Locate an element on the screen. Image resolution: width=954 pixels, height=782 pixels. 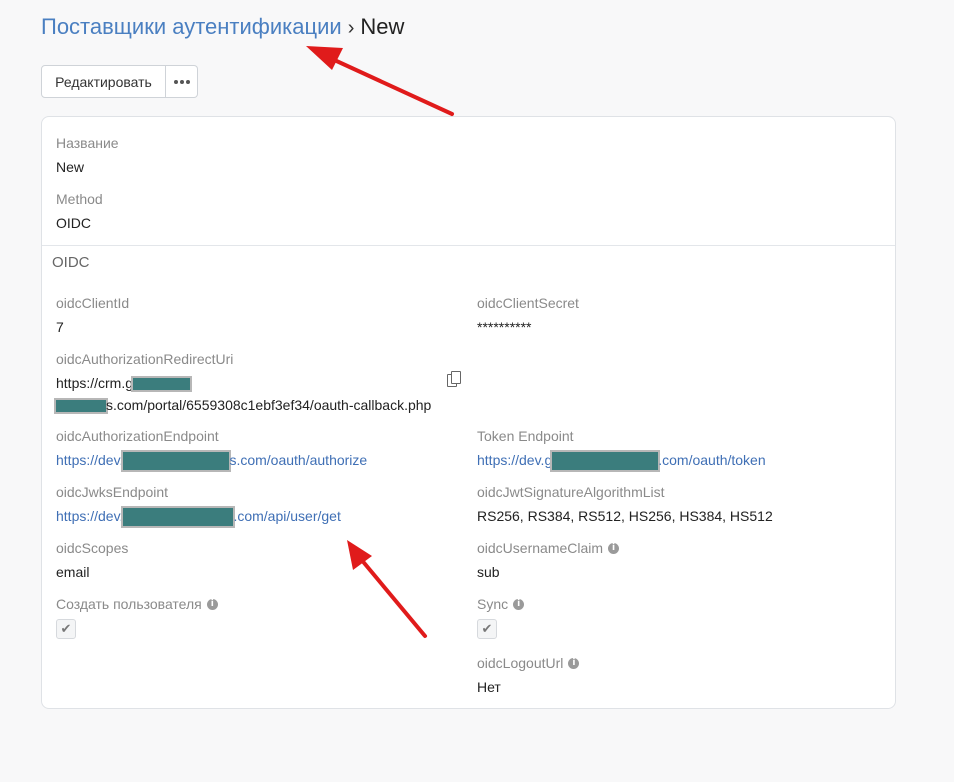
annotation-arrows is located at coordinates (380, 342).